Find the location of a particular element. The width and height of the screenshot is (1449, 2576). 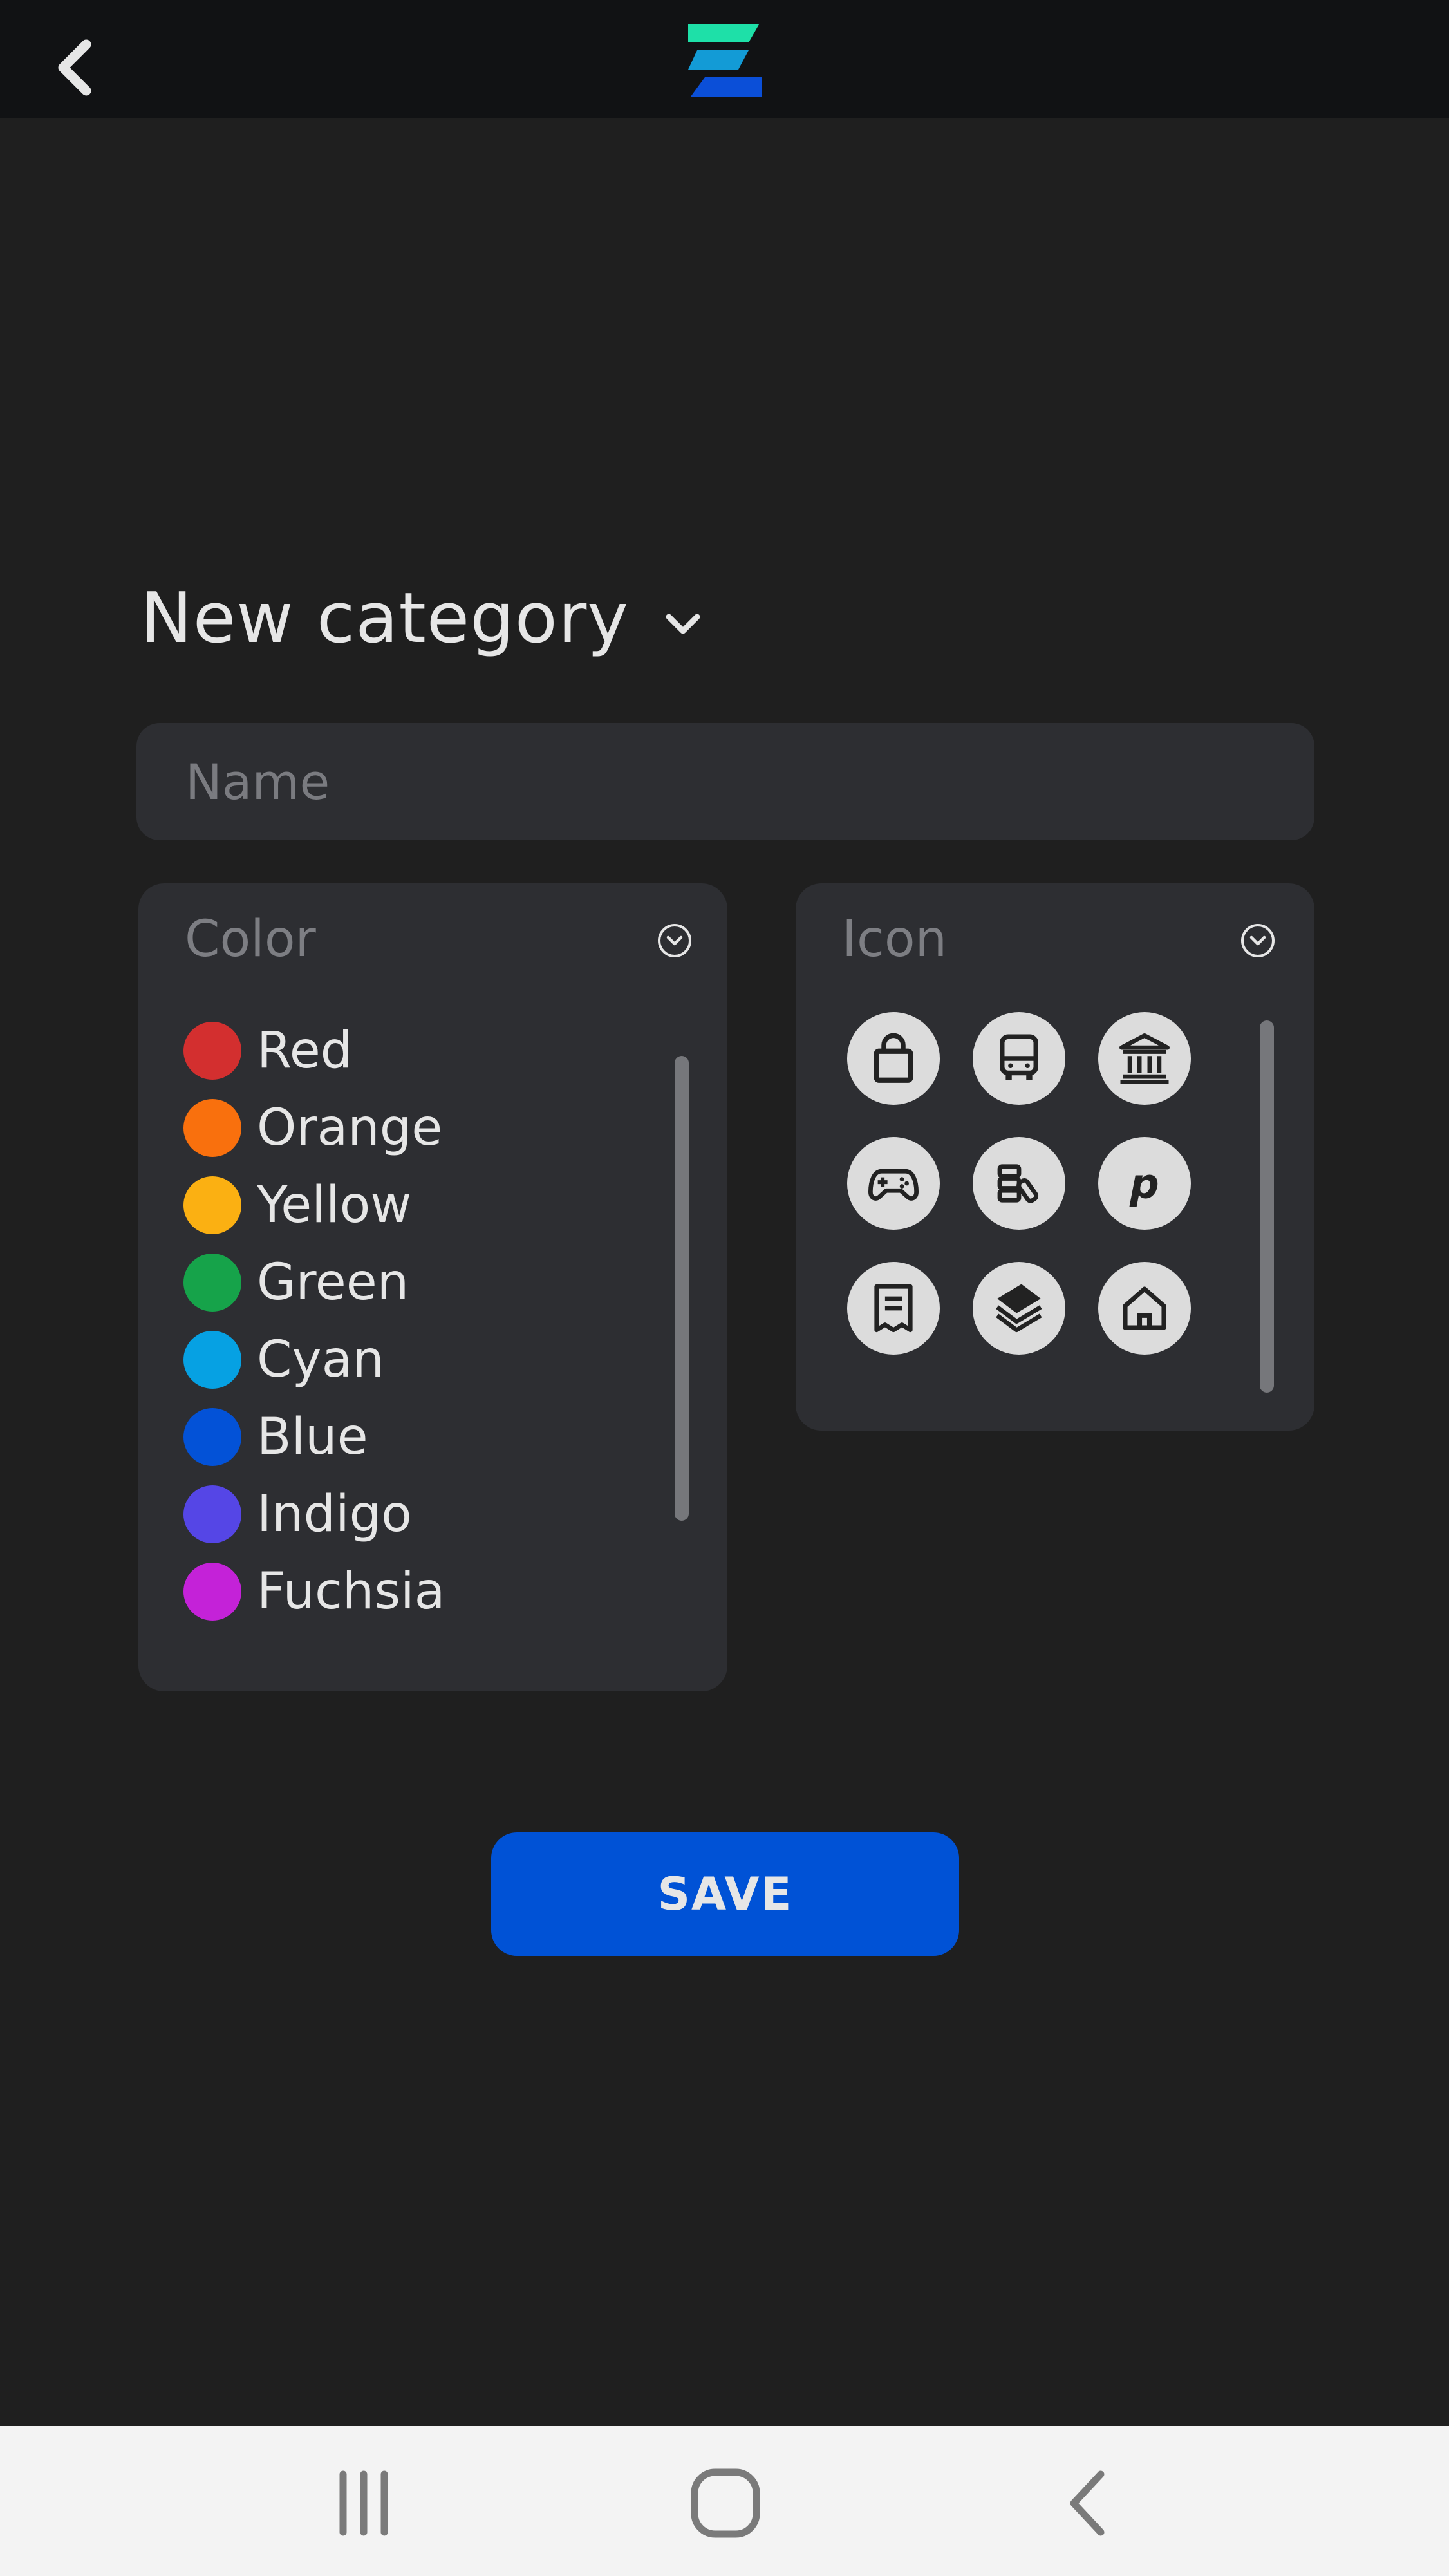

bus-icon is located at coordinates (1019, 1057).